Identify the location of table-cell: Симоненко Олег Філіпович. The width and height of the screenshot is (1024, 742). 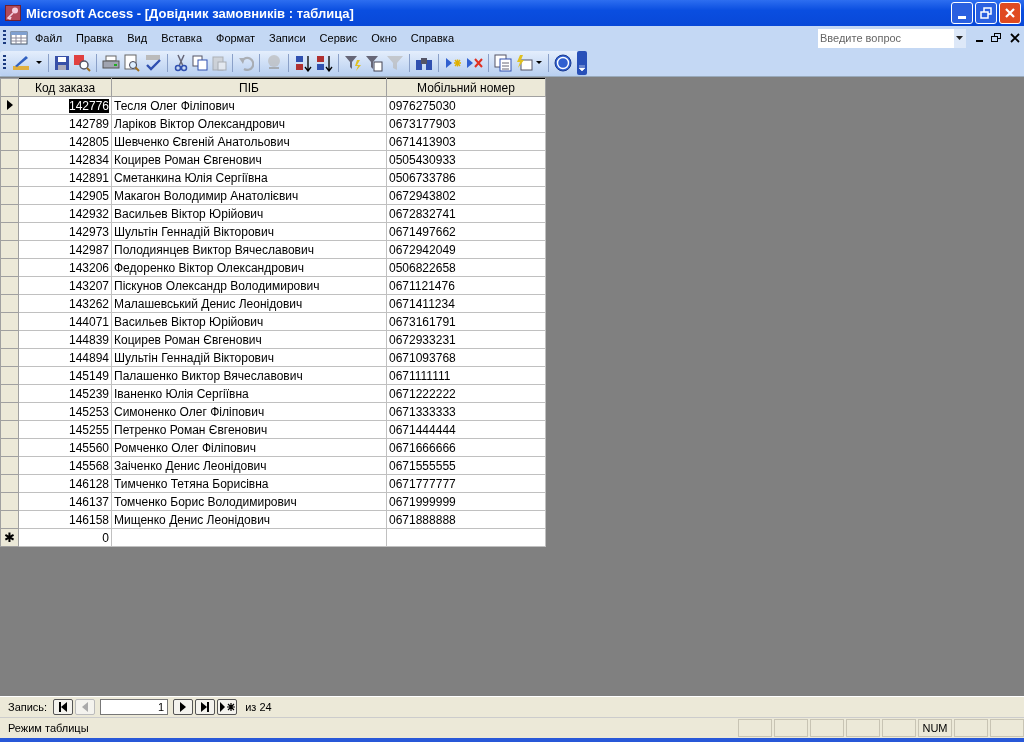
(249, 411).